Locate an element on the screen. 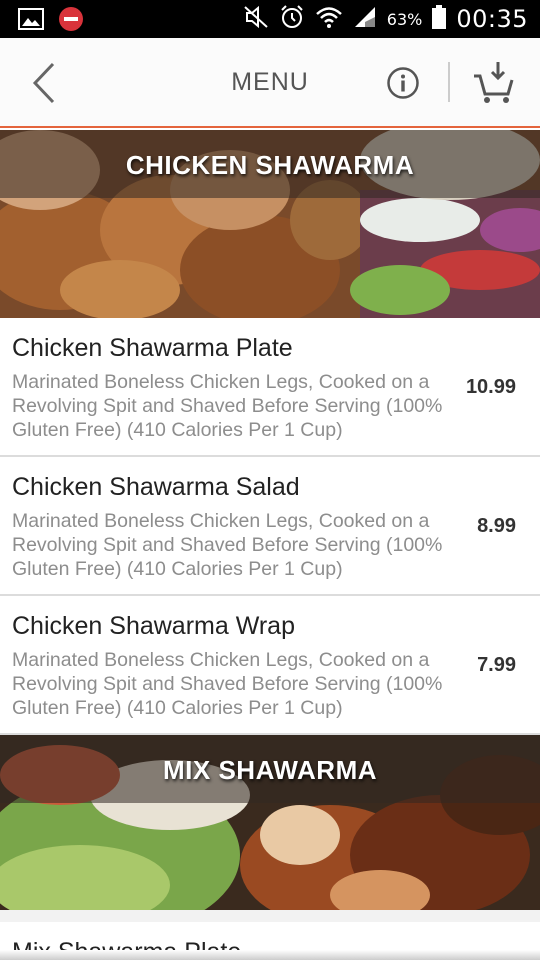  battery-icon is located at coordinates (439, 19).